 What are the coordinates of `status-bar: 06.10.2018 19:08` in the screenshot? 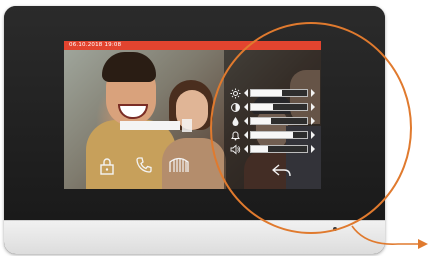 It's located at (192, 45).